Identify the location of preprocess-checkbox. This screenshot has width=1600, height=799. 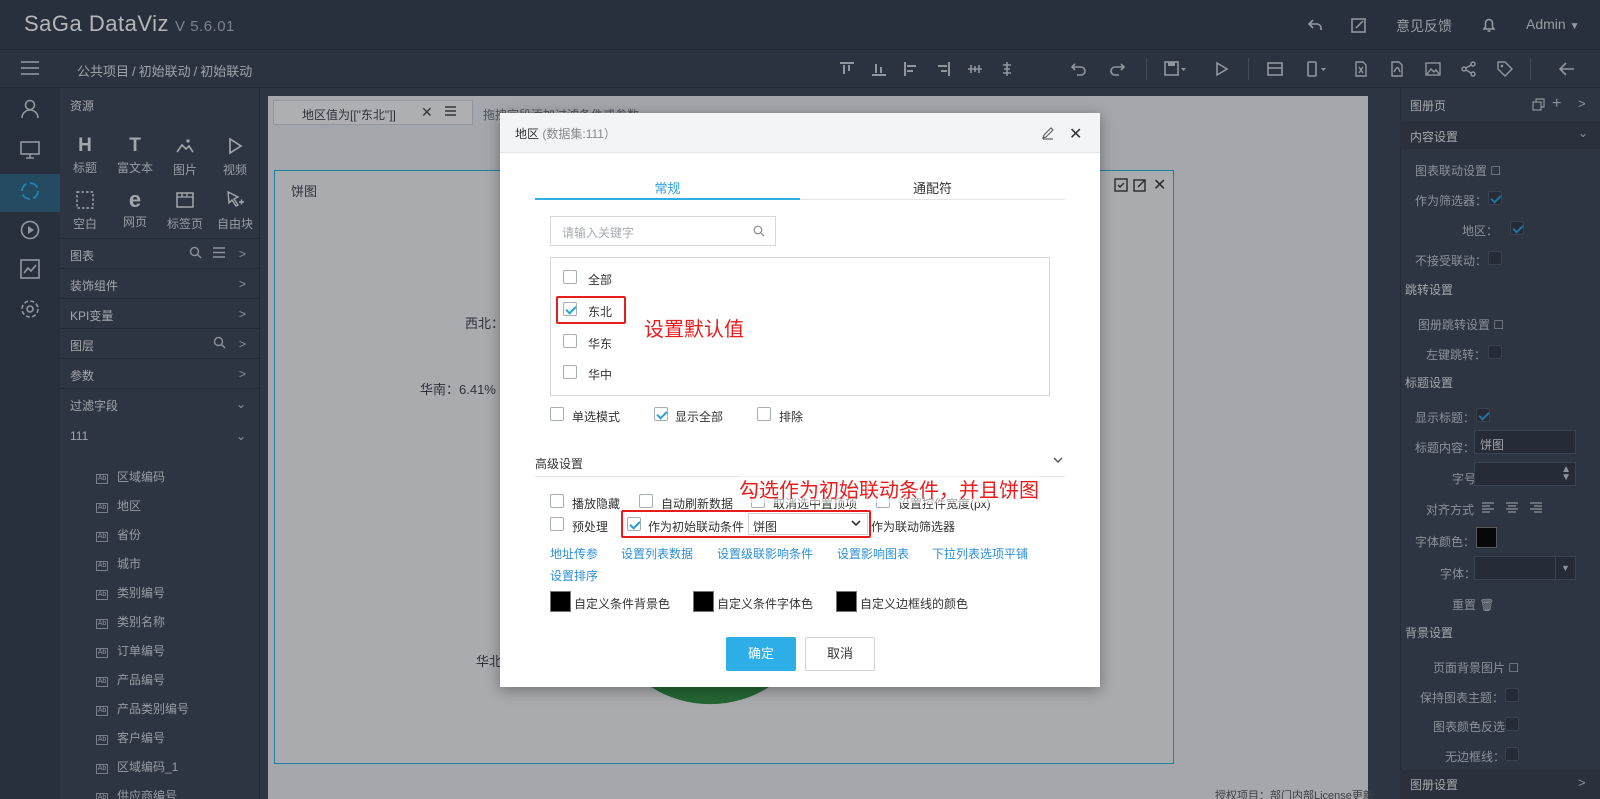
(557, 524).